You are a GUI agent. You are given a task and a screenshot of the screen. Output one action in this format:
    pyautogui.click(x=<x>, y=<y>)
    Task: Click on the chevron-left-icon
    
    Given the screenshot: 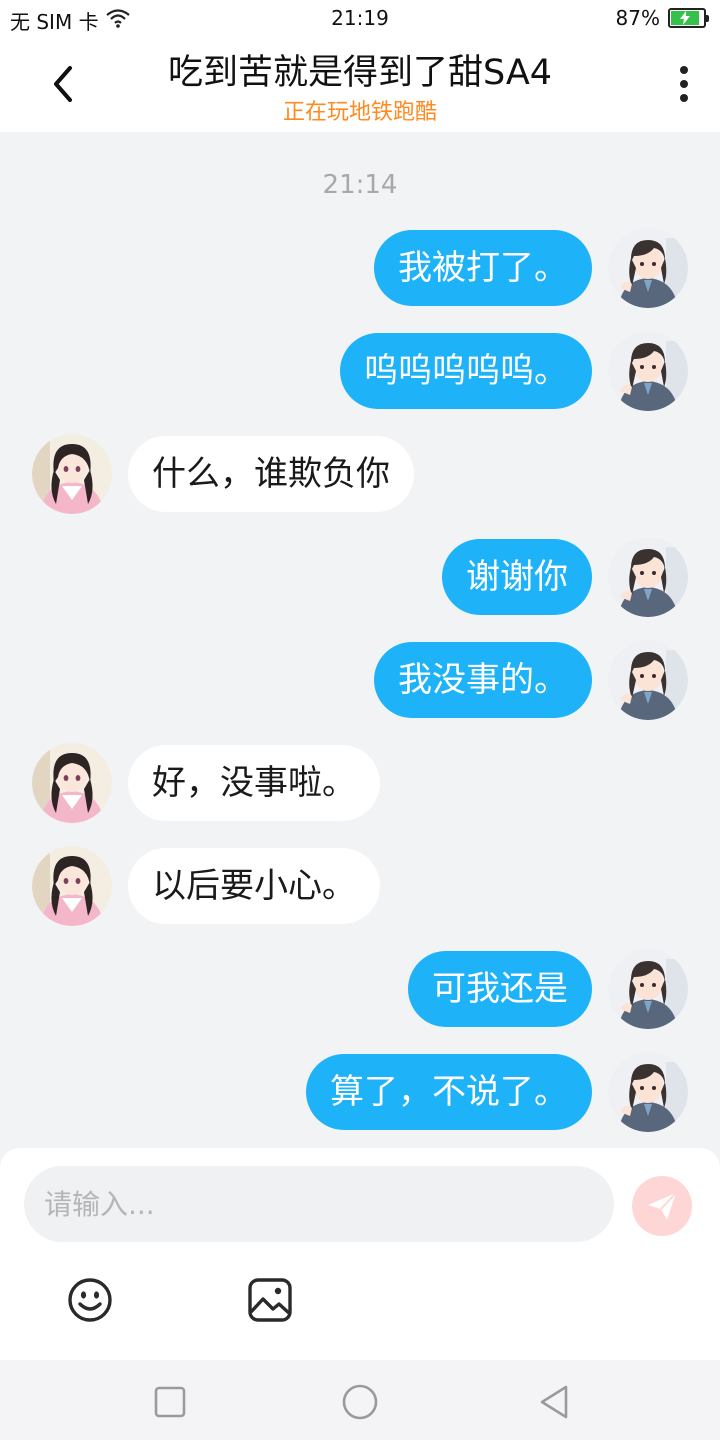 What is the action you would take?
    pyautogui.click(x=63, y=84)
    